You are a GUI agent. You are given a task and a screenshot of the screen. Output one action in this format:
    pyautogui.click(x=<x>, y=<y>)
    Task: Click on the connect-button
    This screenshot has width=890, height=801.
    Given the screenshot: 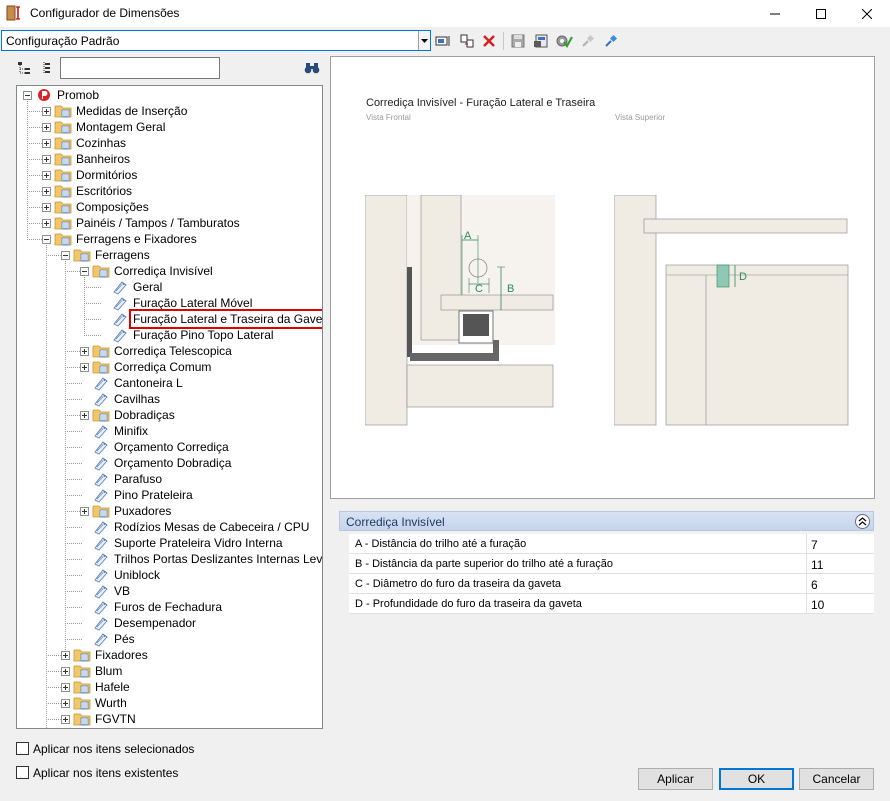 What is the action you would take?
    pyautogui.click(x=611, y=41)
    